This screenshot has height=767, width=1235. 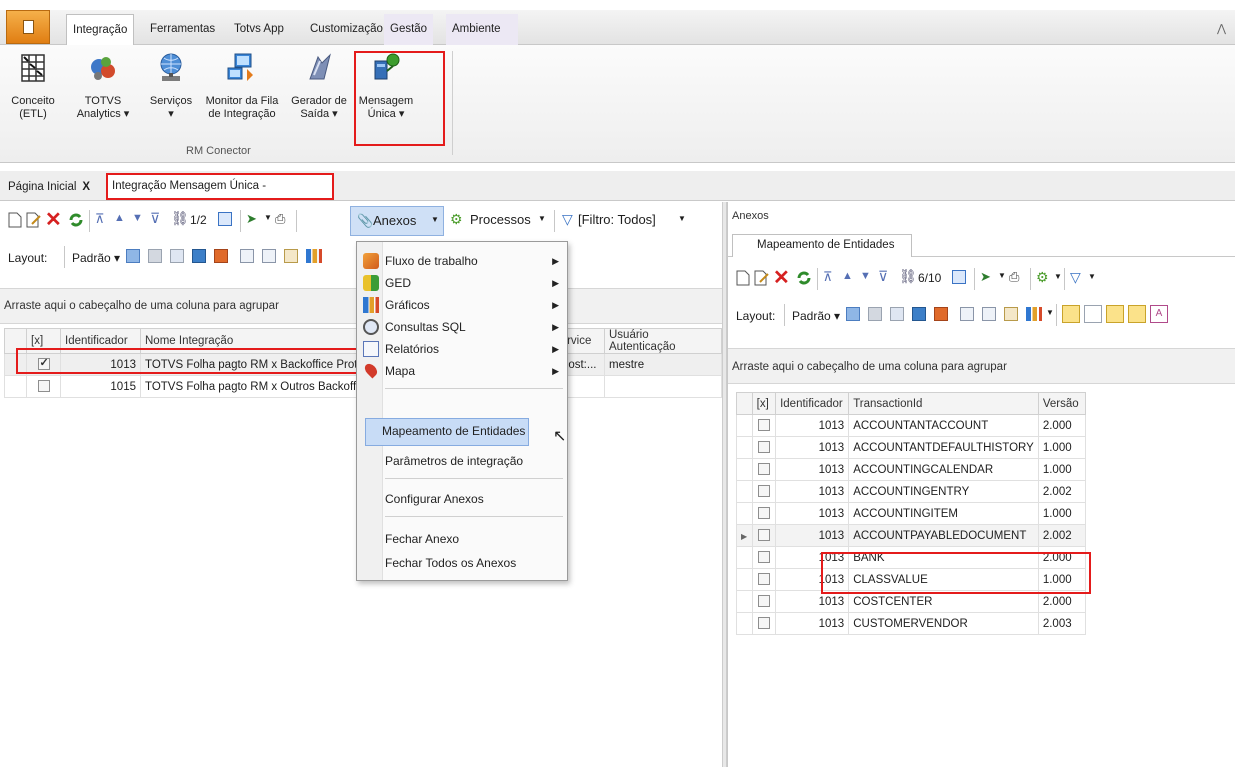 I want to click on menu-item-ged: GED ▶, so click(x=462, y=283).